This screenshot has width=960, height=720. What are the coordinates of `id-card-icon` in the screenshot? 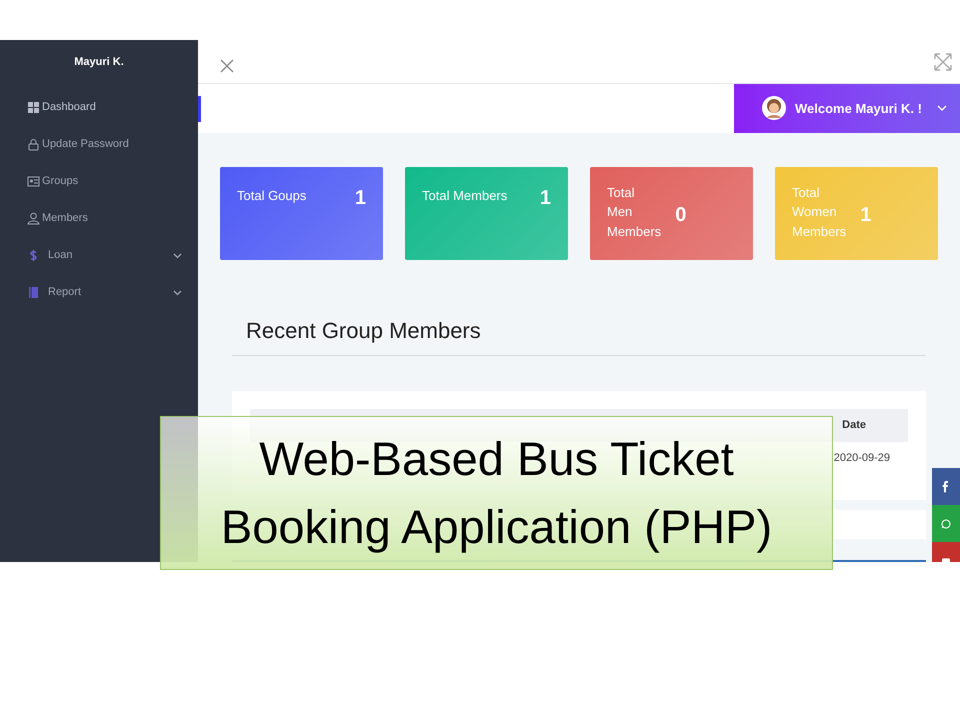 It's located at (33, 181).